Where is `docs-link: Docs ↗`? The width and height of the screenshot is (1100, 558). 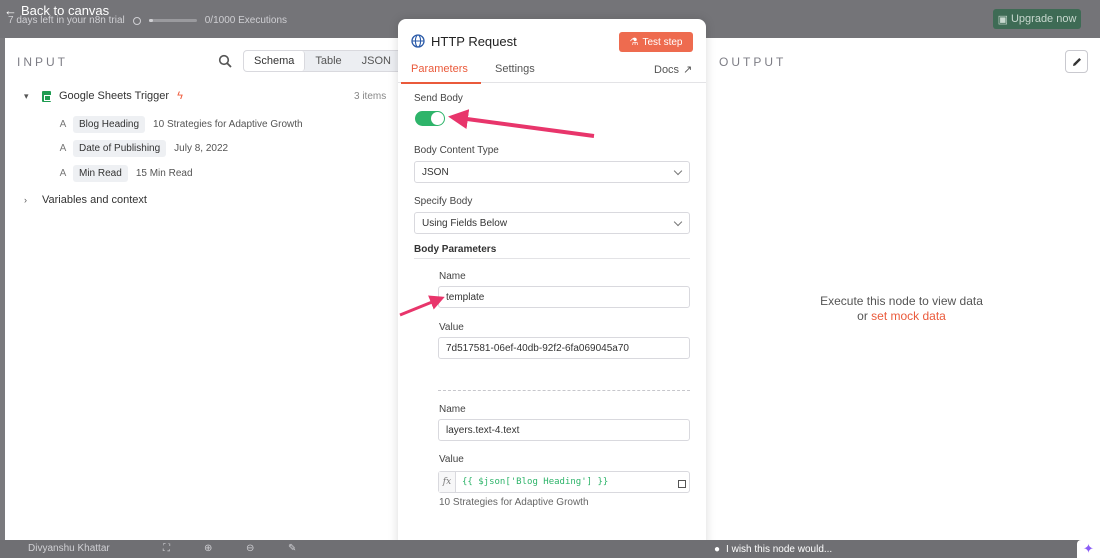
docs-link: Docs ↗ is located at coordinates (673, 70).